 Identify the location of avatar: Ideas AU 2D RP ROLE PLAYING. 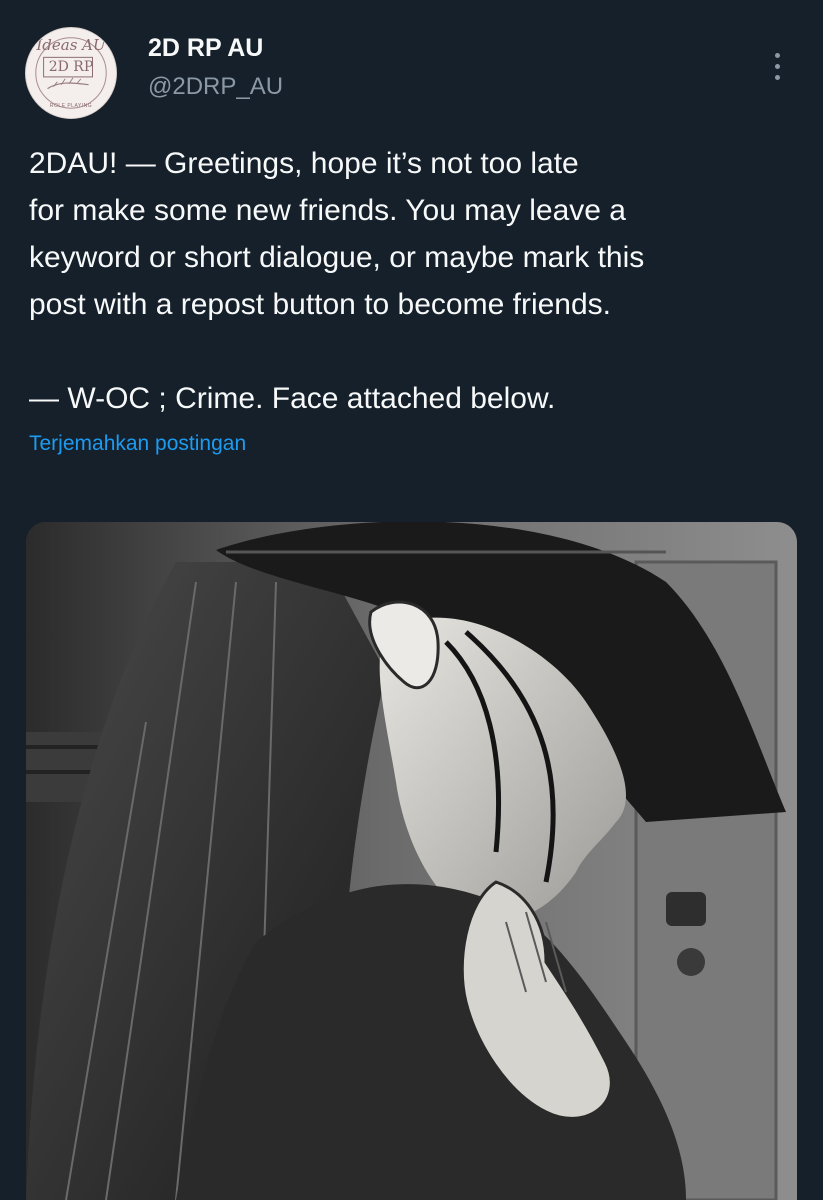
(71, 73).